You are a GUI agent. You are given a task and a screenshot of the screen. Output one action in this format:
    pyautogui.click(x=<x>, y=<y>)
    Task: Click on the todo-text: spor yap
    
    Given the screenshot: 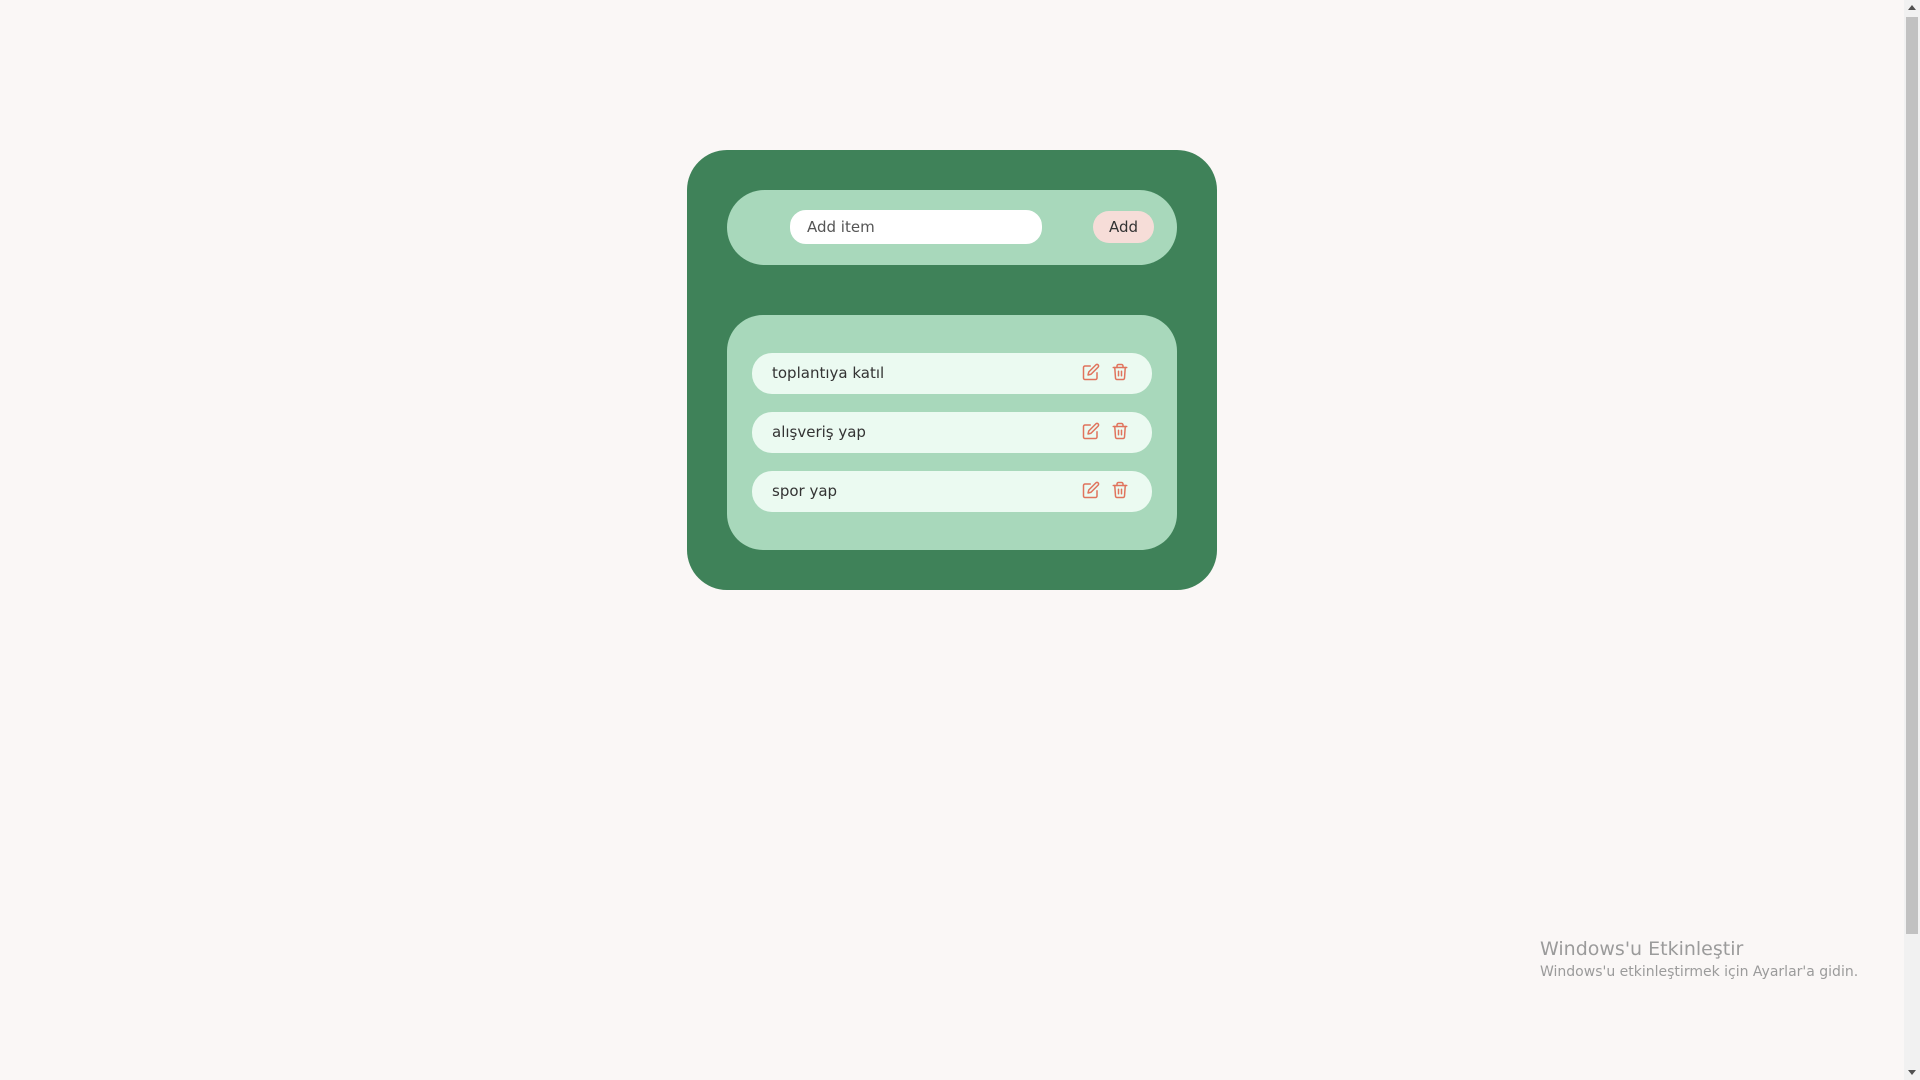 What is the action you would take?
    pyautogui.click(x=805, y=491)
    